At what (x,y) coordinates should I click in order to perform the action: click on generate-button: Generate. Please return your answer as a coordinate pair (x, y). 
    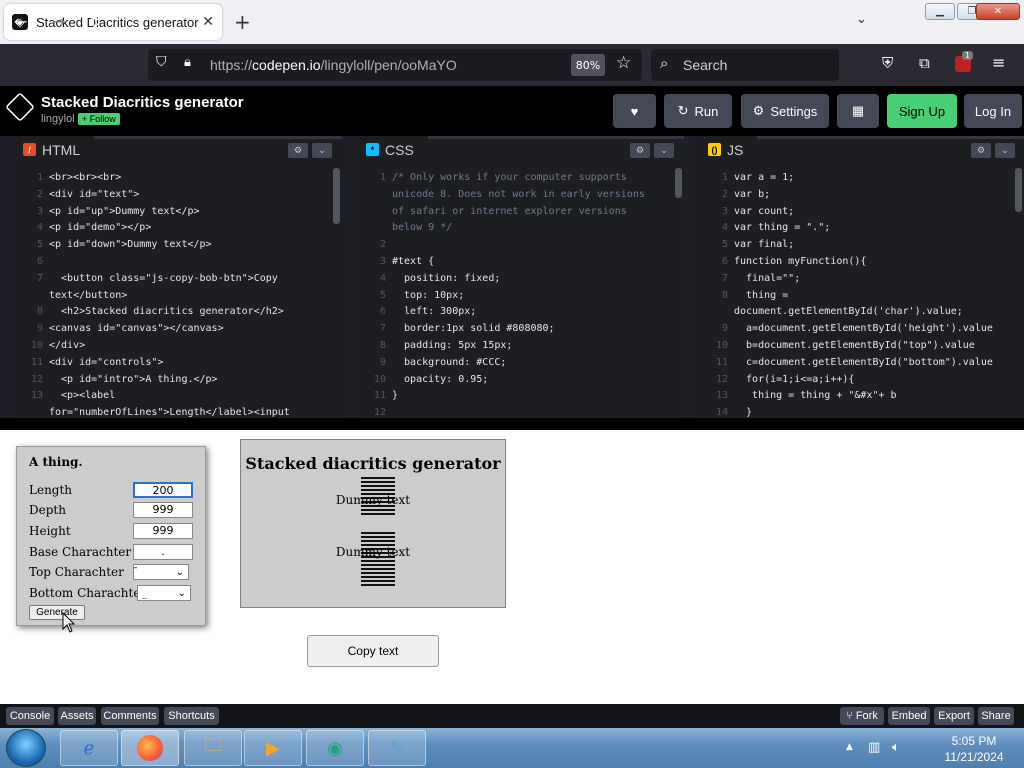
    Looking at the image, I should click on (57, 612).